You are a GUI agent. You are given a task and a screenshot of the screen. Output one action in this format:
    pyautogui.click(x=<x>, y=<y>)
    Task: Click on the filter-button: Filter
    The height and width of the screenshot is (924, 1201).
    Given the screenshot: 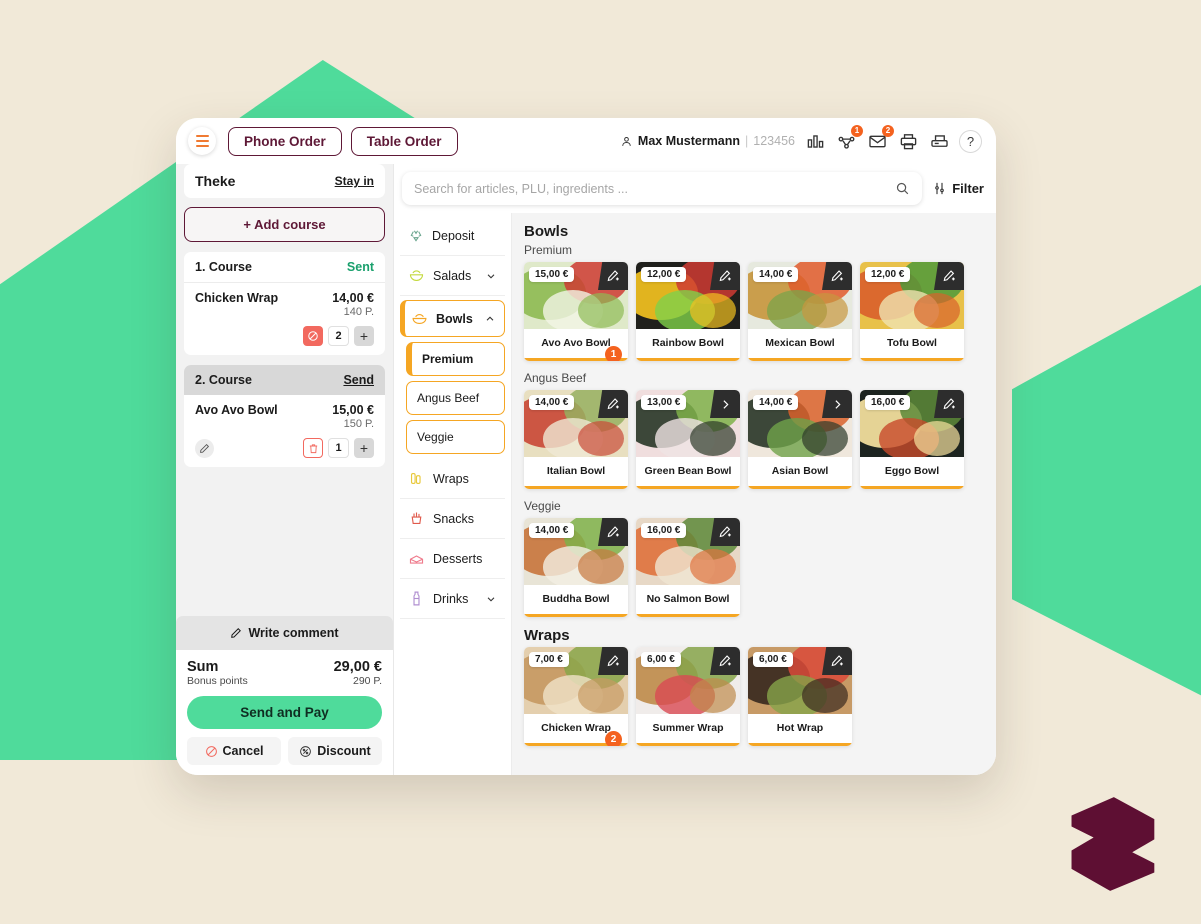 What is the action you would take?
    pyautogui.click(x=958, y=188)
    